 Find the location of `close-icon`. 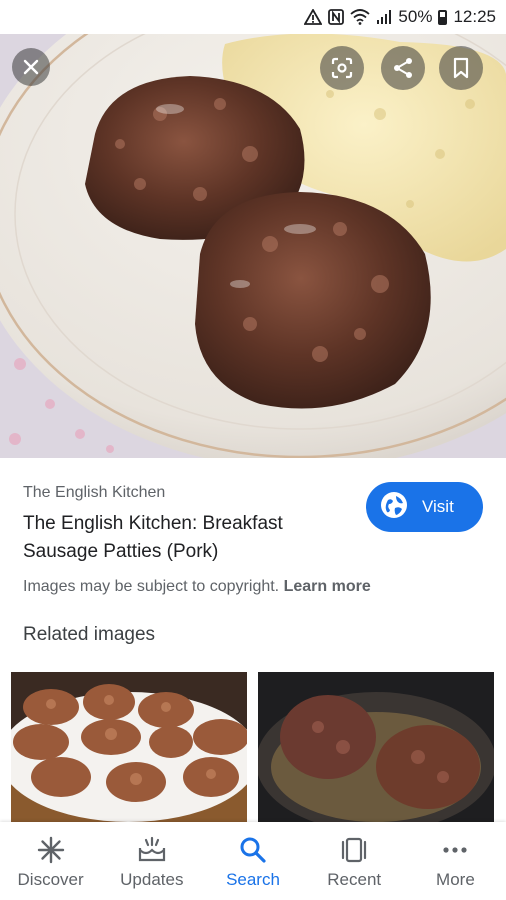

close-icon is located at coordinates (31, 67).